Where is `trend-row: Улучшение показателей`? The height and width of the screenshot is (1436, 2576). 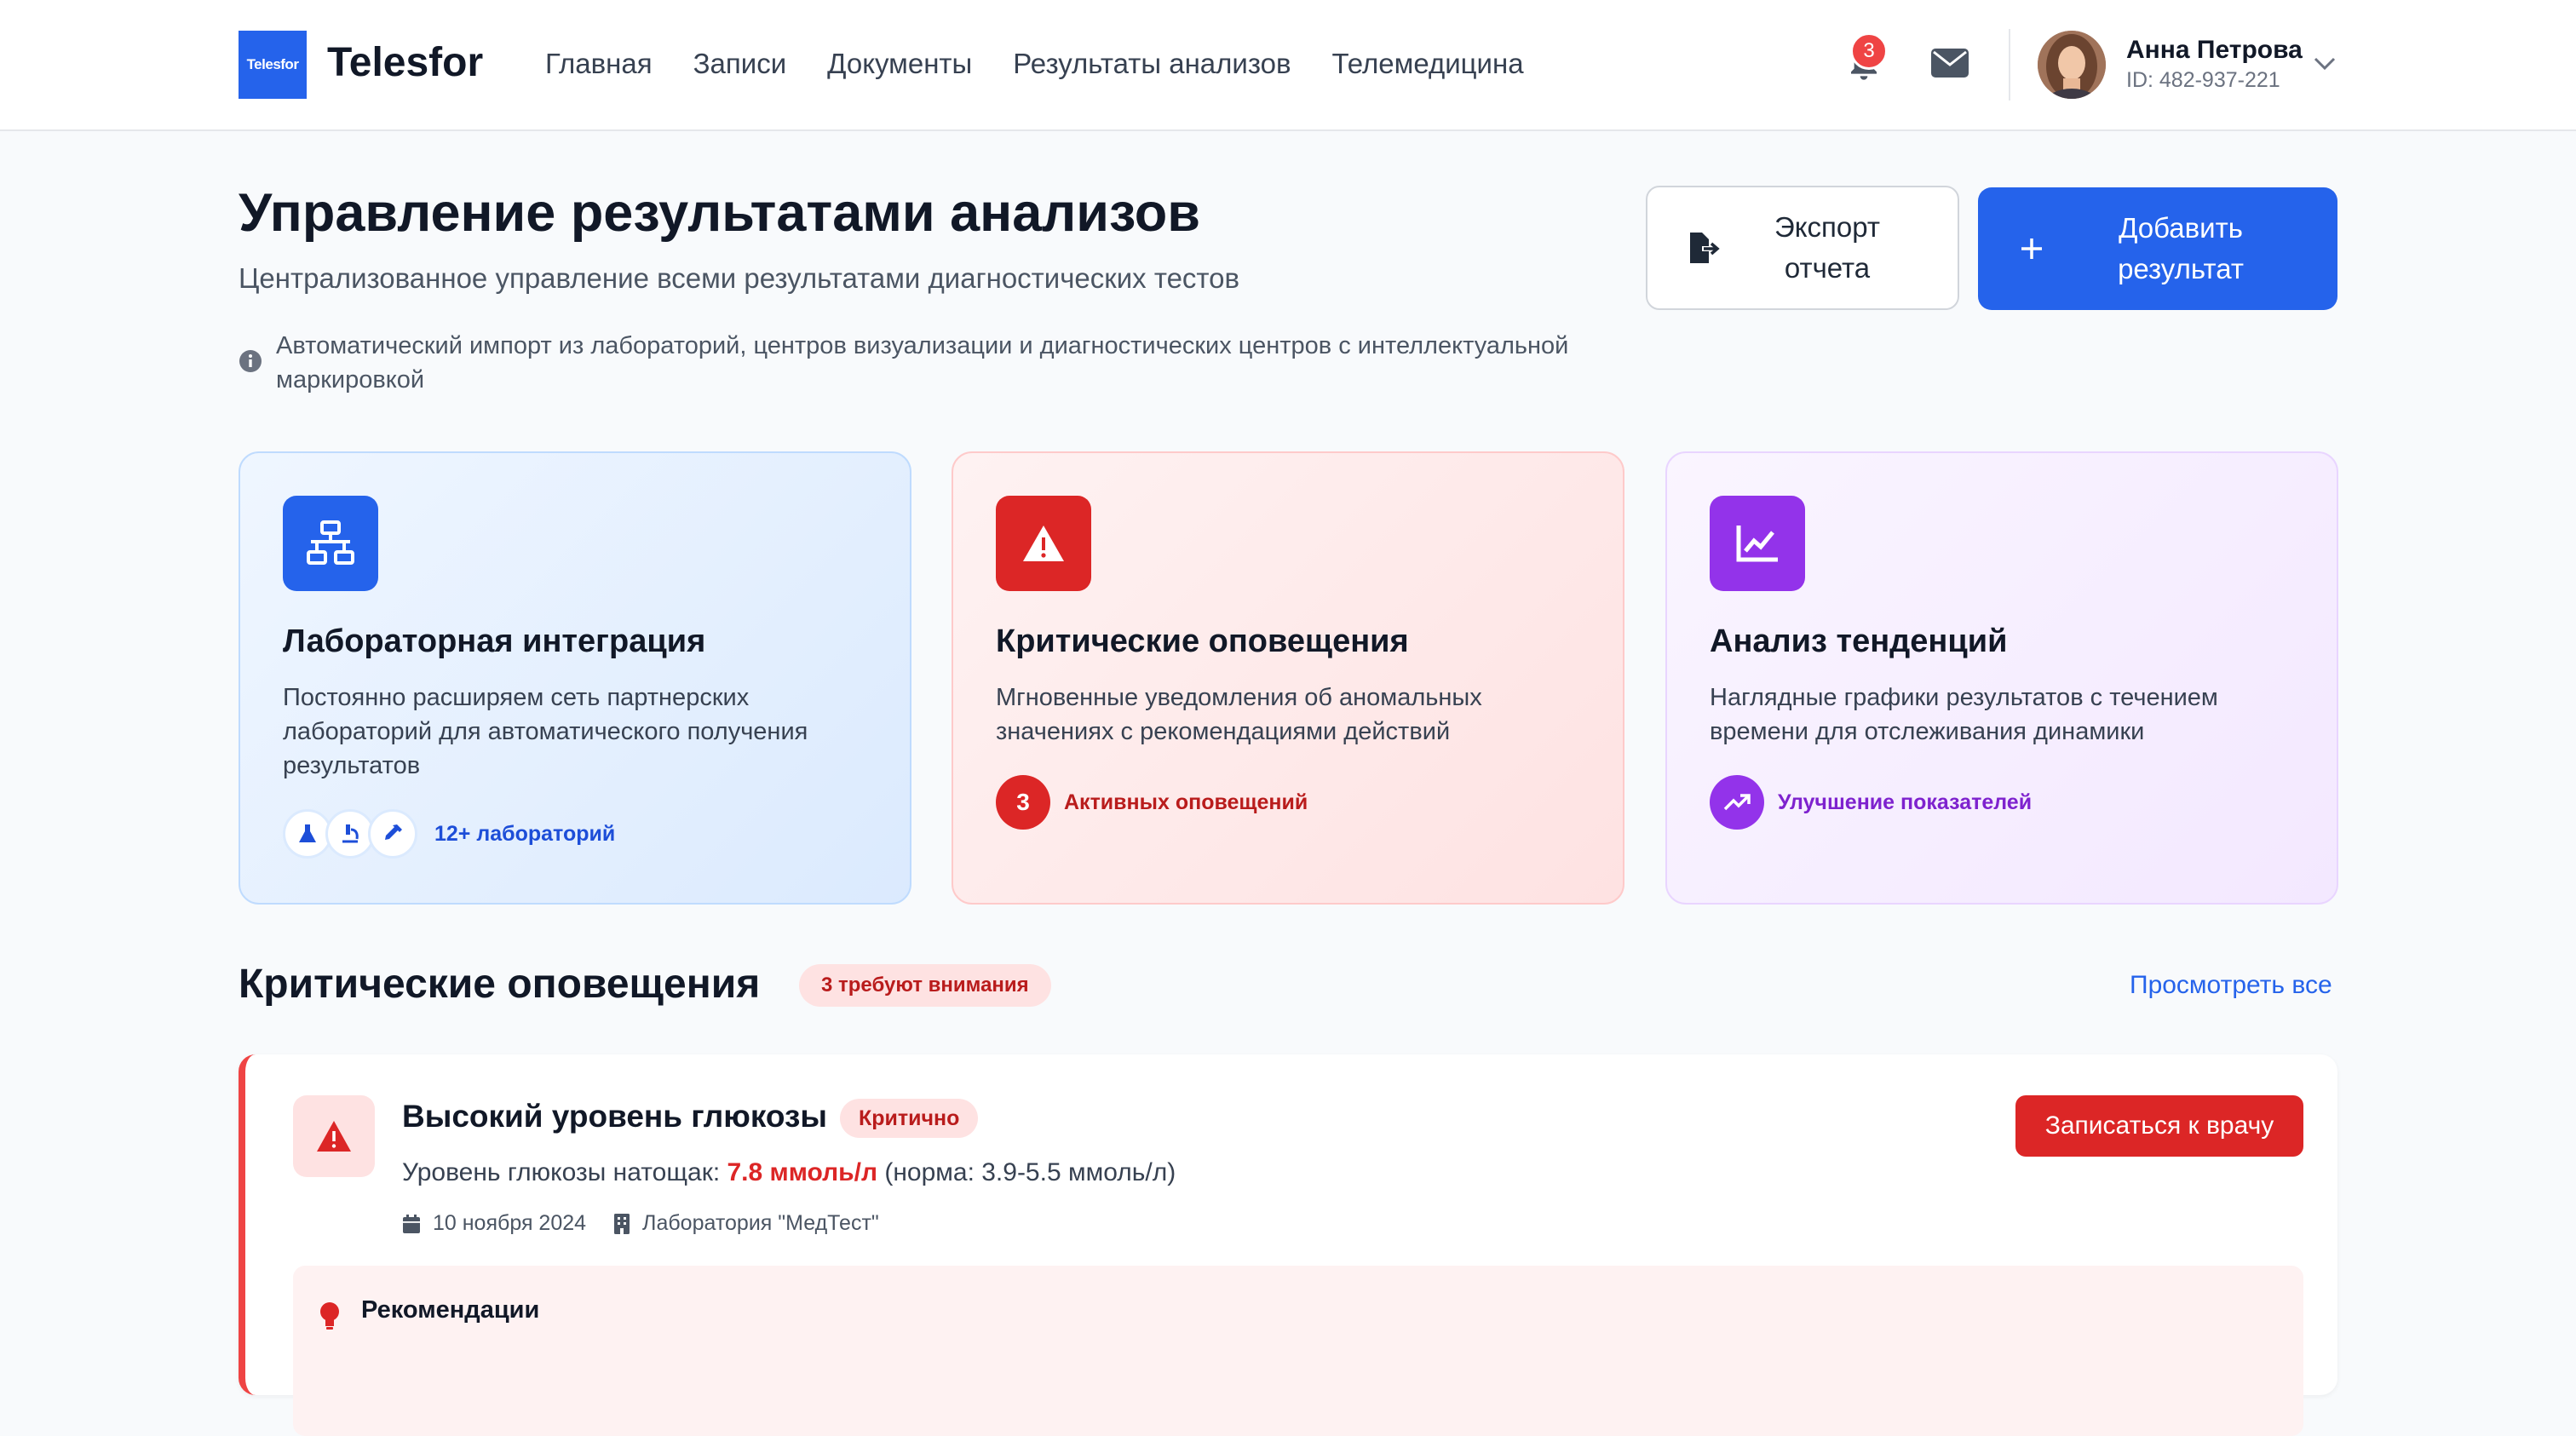 trend-row: Улучшение показателей is located at coordinates (1871, 802).